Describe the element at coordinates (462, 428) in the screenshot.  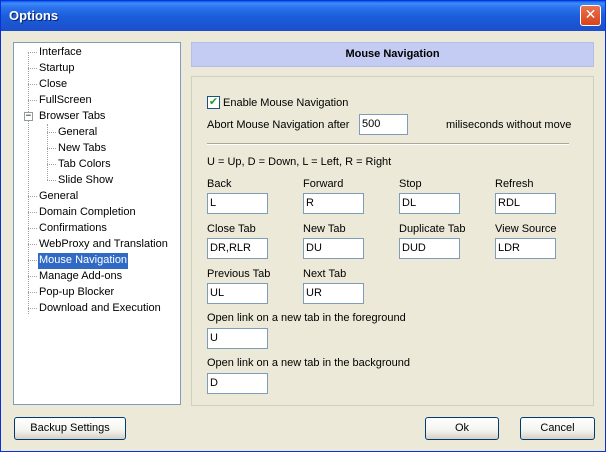
I see `ok-button: Ok` at that location.